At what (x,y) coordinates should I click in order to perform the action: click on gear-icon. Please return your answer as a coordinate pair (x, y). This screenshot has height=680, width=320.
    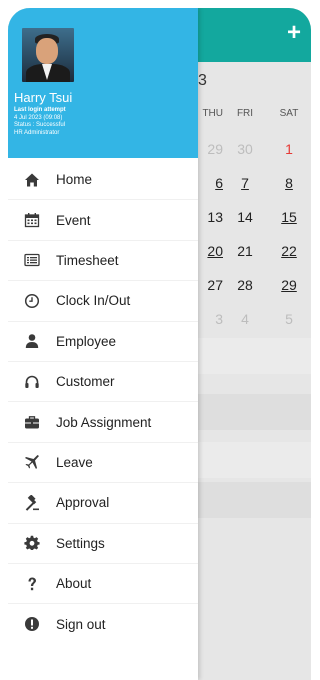
    Looking at the image, I should click on (32, 543).